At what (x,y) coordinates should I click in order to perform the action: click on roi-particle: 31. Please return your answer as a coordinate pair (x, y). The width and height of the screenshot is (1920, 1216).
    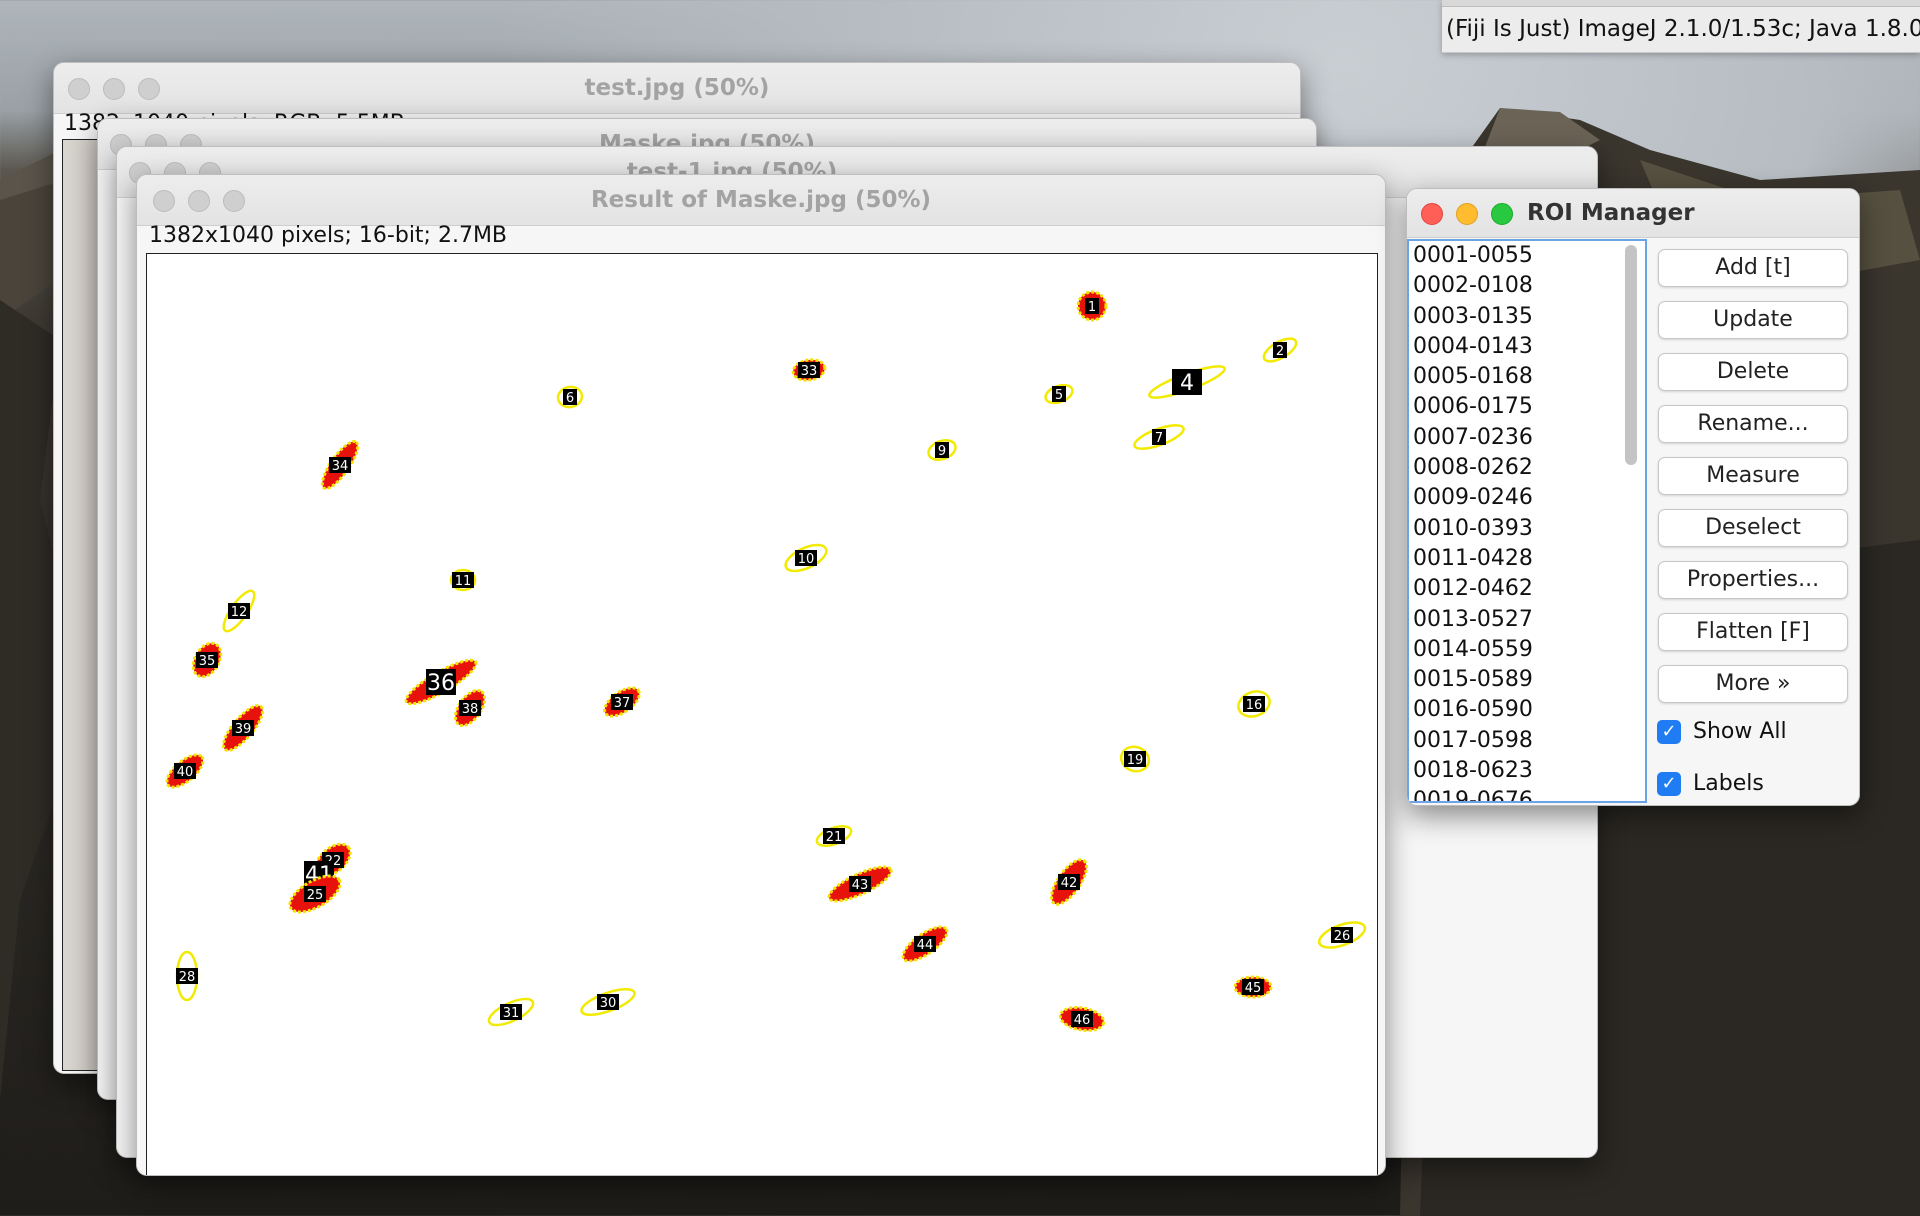
    Looking at the image, I should click on (510, 1012).